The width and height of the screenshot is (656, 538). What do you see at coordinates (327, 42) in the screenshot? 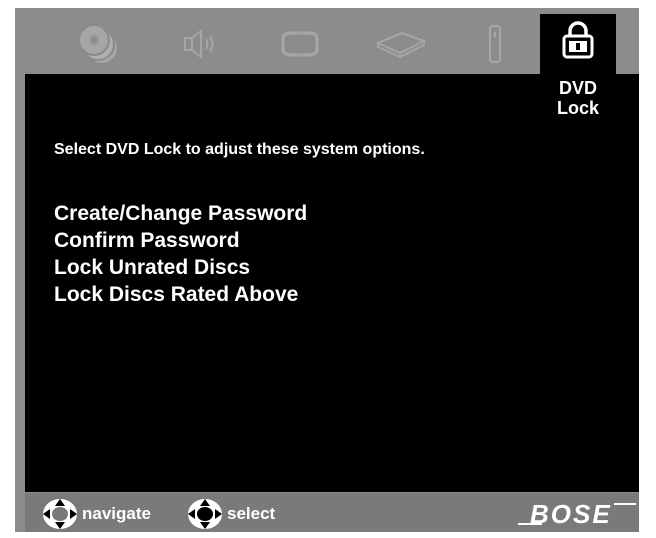
I see `tab-bar` at bounding box center [327, 42].